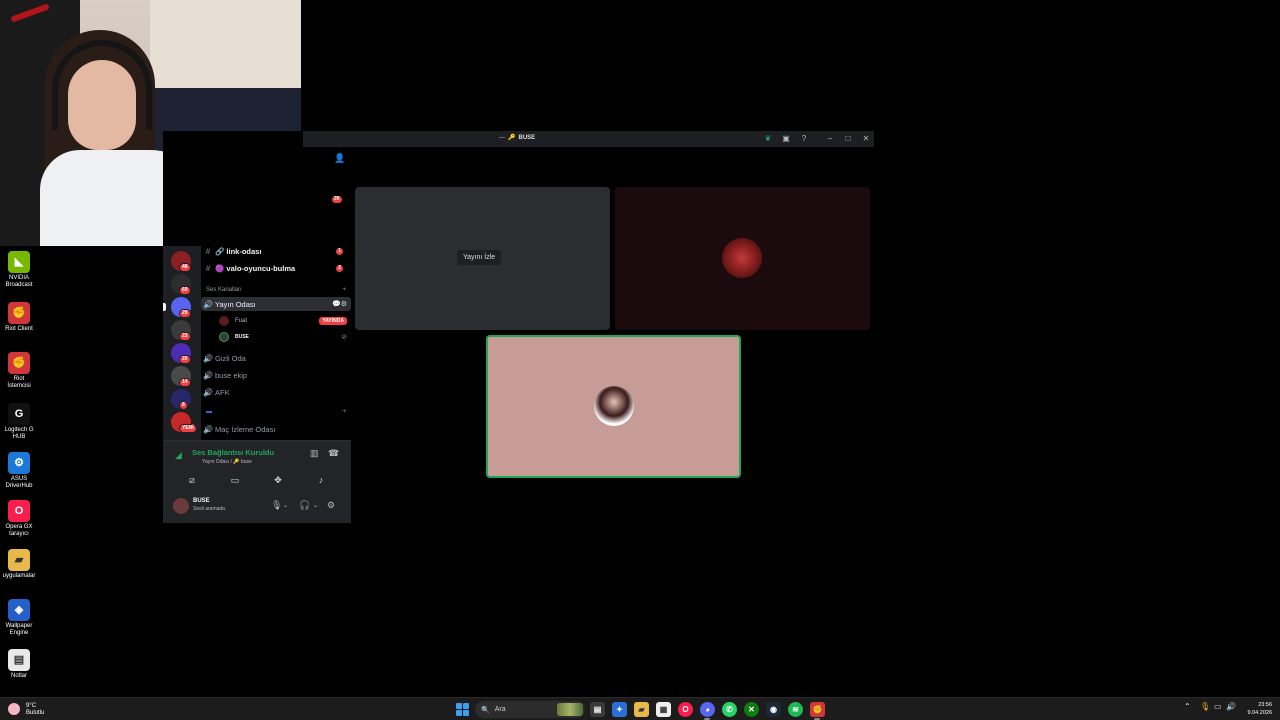  I want to click on server-badge: 8, so click(183, 405).